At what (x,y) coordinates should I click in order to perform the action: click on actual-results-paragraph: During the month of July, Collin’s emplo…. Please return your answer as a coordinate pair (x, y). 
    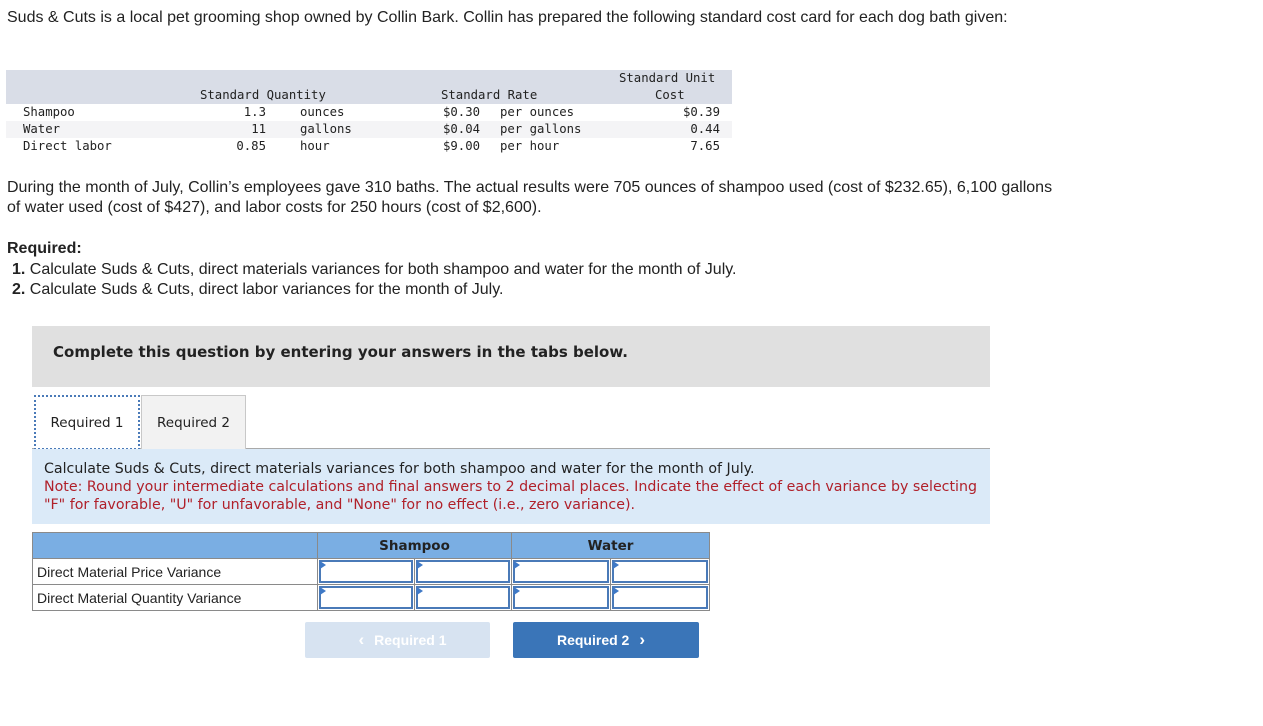
    Looking at the image, I should click on (530, 197).